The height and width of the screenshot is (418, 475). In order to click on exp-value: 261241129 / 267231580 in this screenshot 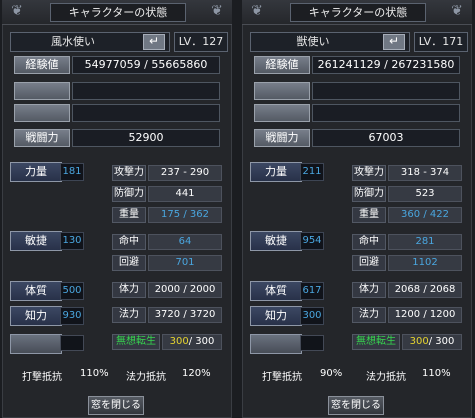, I will do `click(386, 65)`.